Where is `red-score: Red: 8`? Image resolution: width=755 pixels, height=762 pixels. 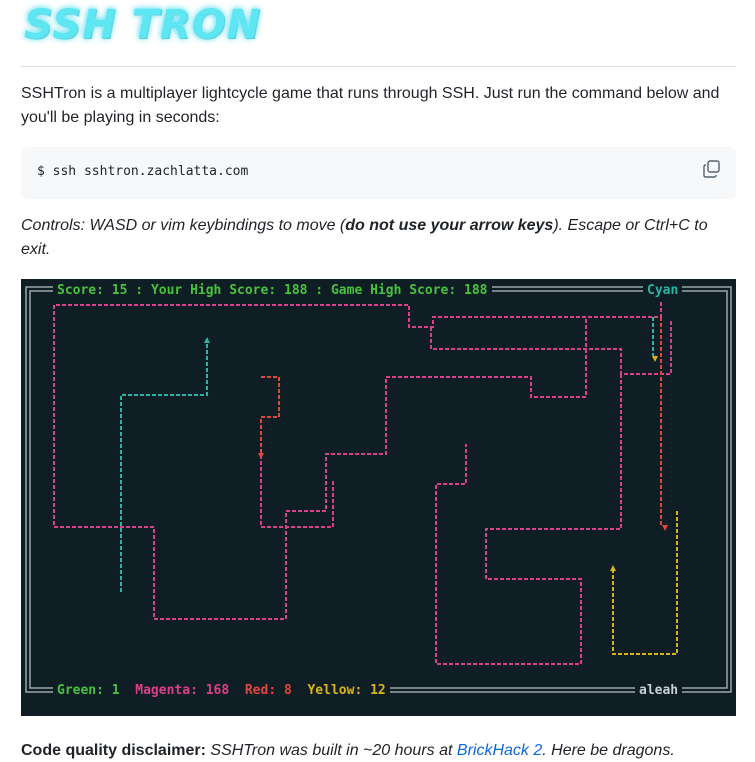
red-score: Red: 8 is located at coordinates (268, 690).